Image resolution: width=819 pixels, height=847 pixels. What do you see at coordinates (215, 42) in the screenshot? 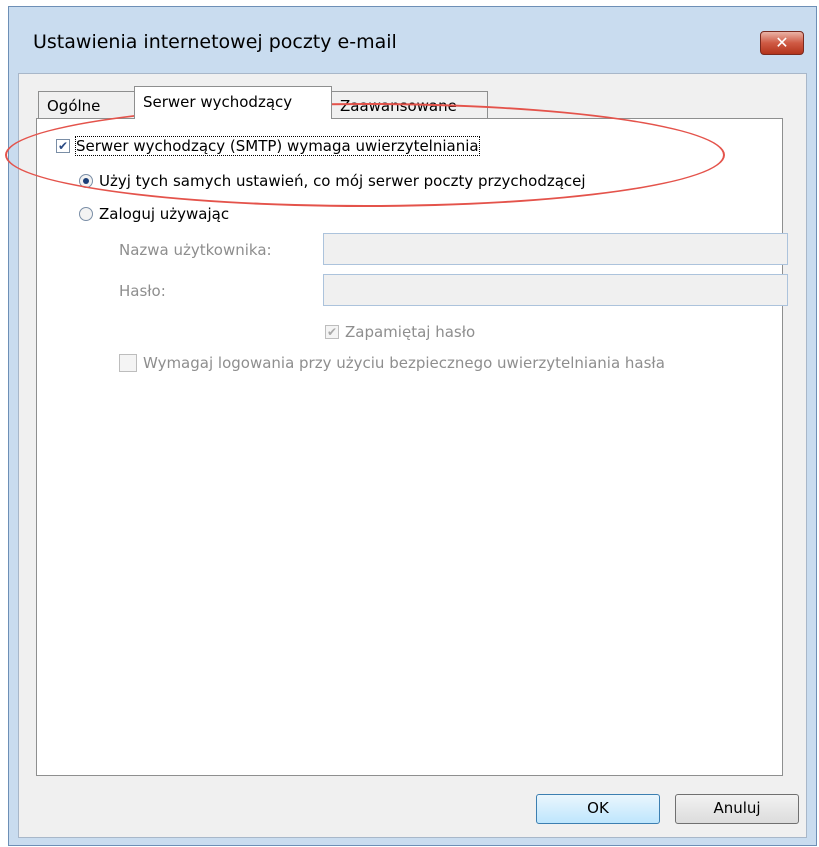
I see `dialog-title: Ustawienia internetowej poczty e-mail` at bounding box center [215, 42].